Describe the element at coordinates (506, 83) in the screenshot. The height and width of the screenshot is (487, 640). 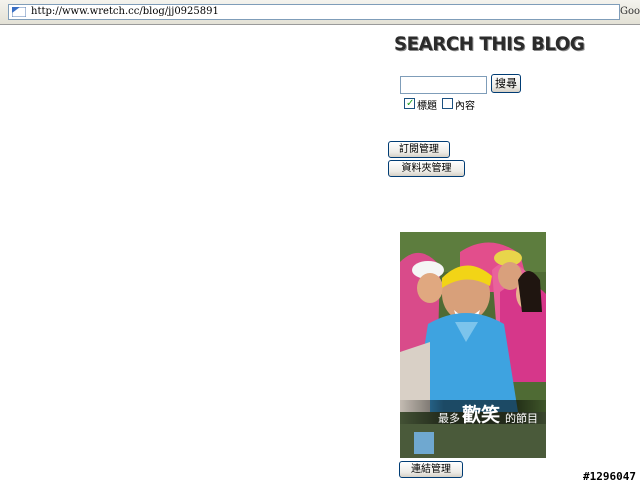
I see `search-button: 搜尋` at that location.